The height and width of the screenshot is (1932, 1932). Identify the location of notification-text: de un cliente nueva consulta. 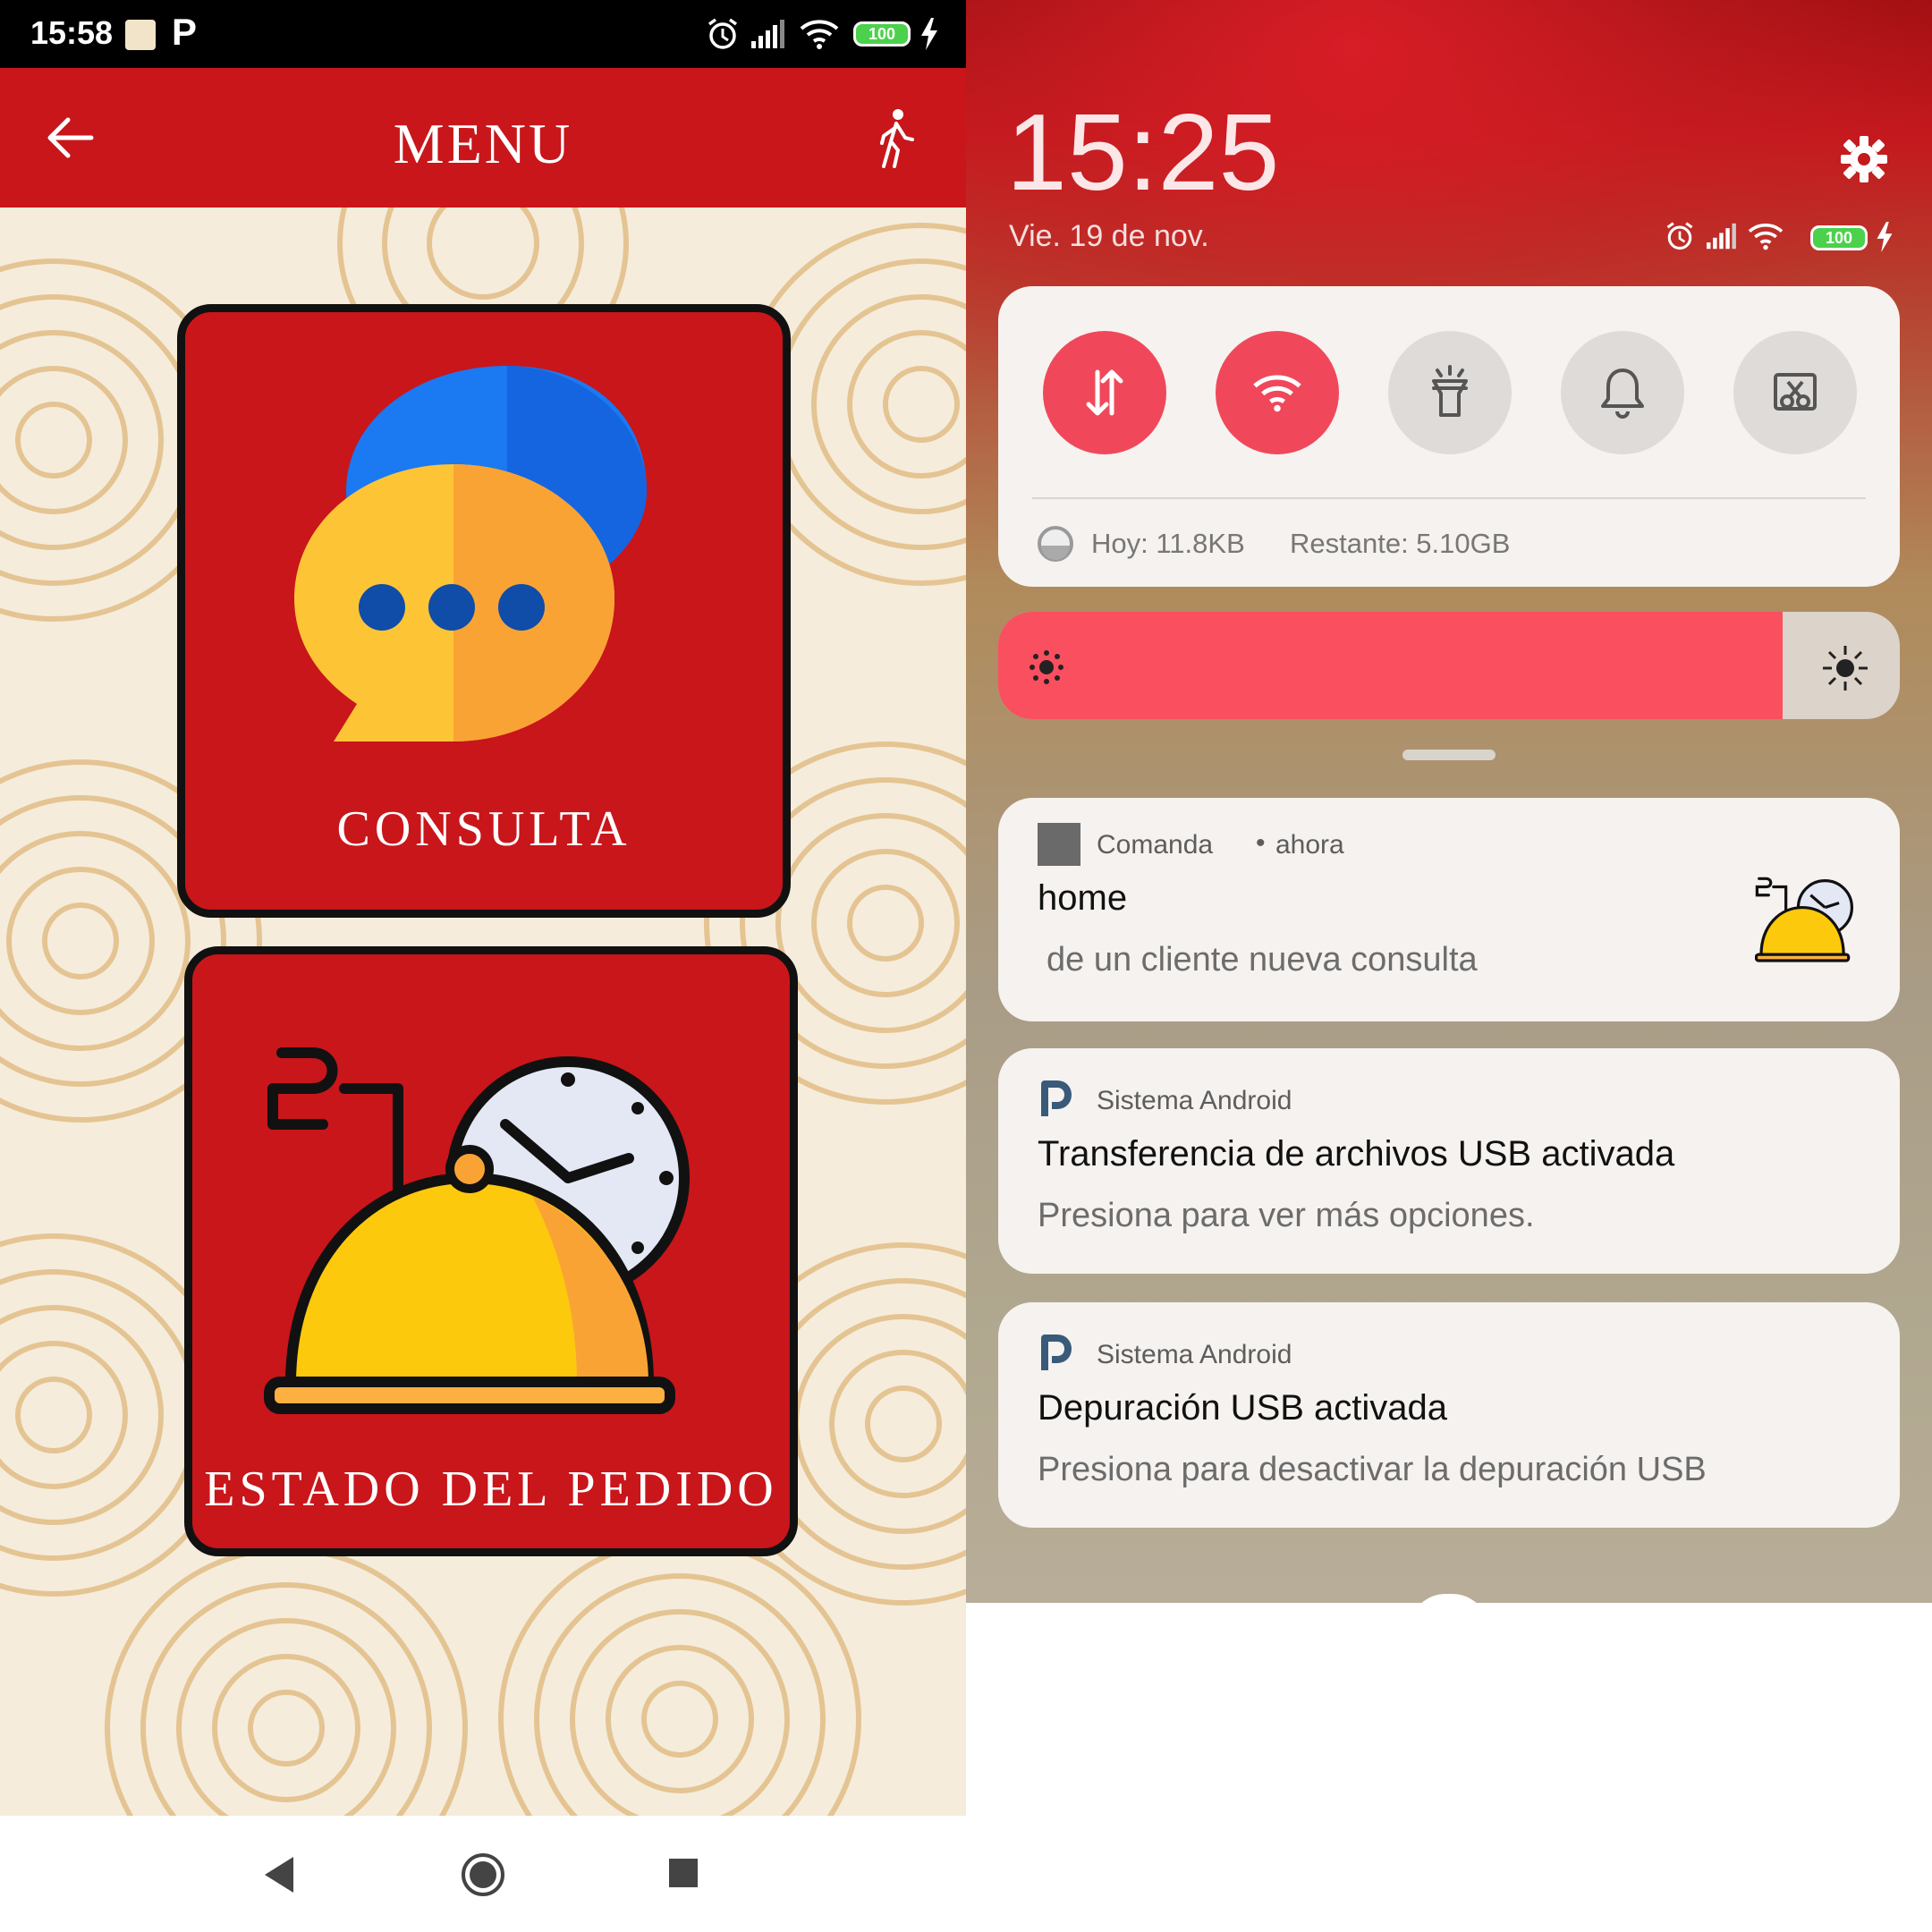
(1262, 960).